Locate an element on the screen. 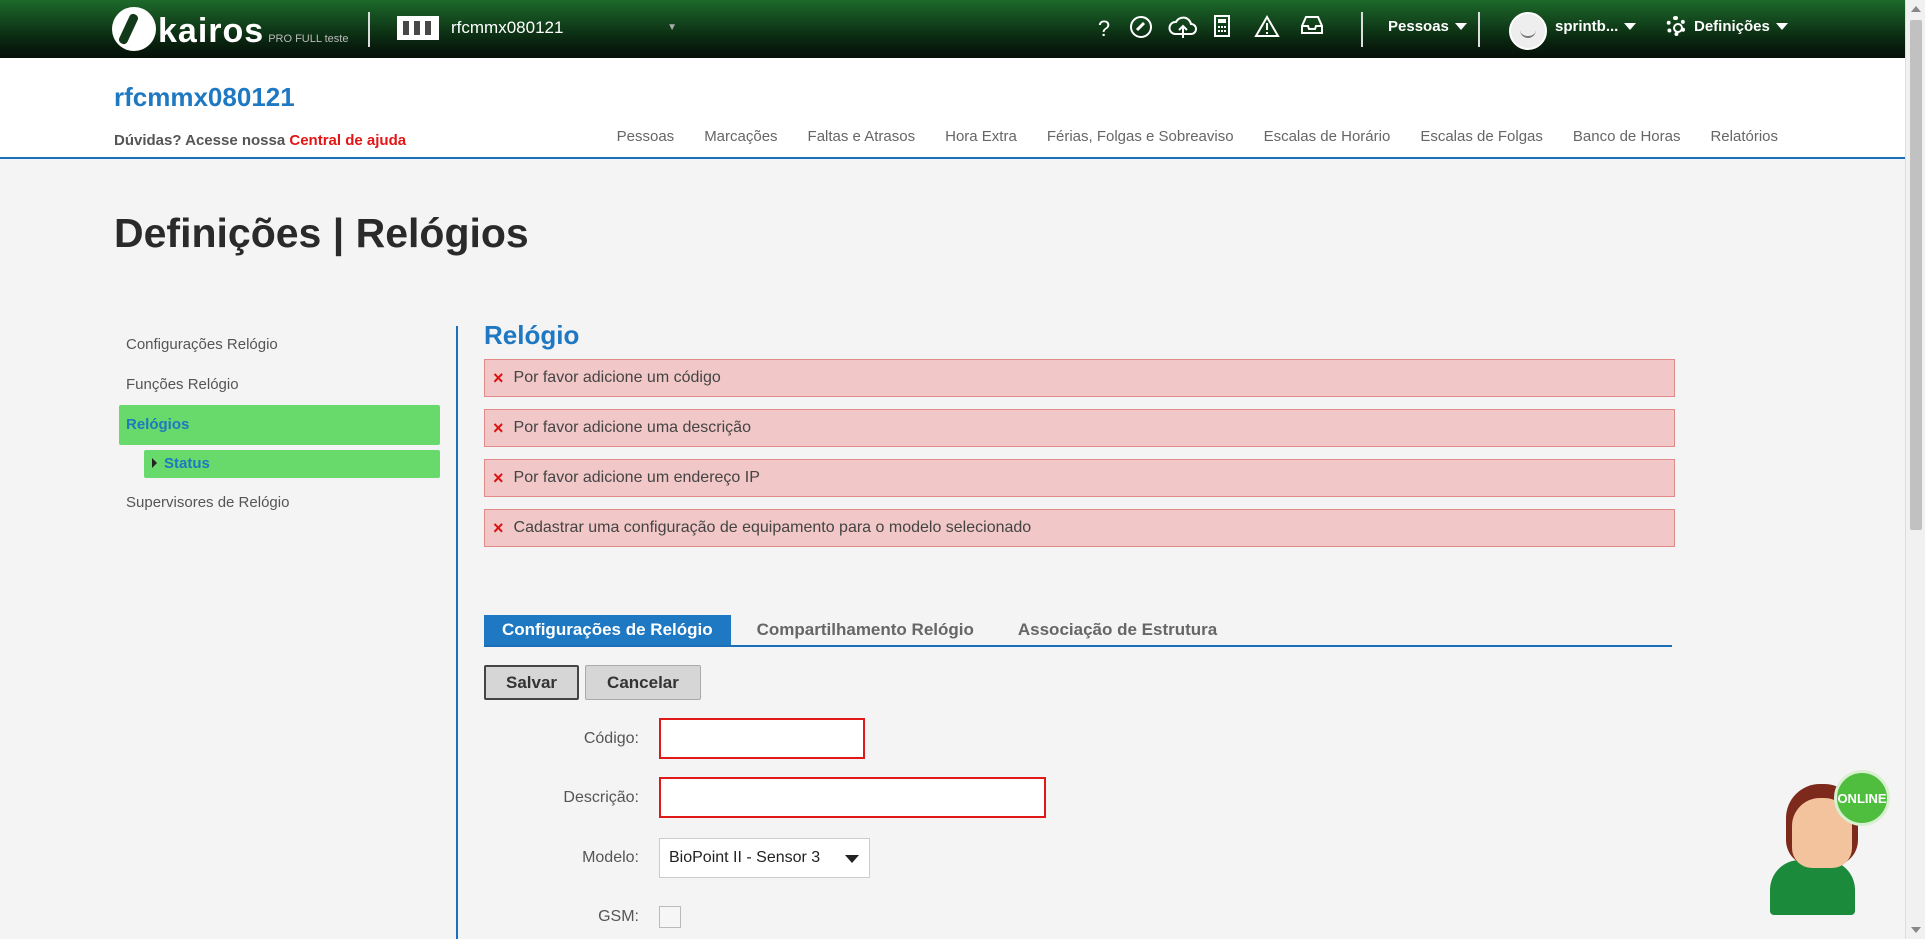  logo-subtitle: PRO FULL teste is located at coordinates (308, 39).